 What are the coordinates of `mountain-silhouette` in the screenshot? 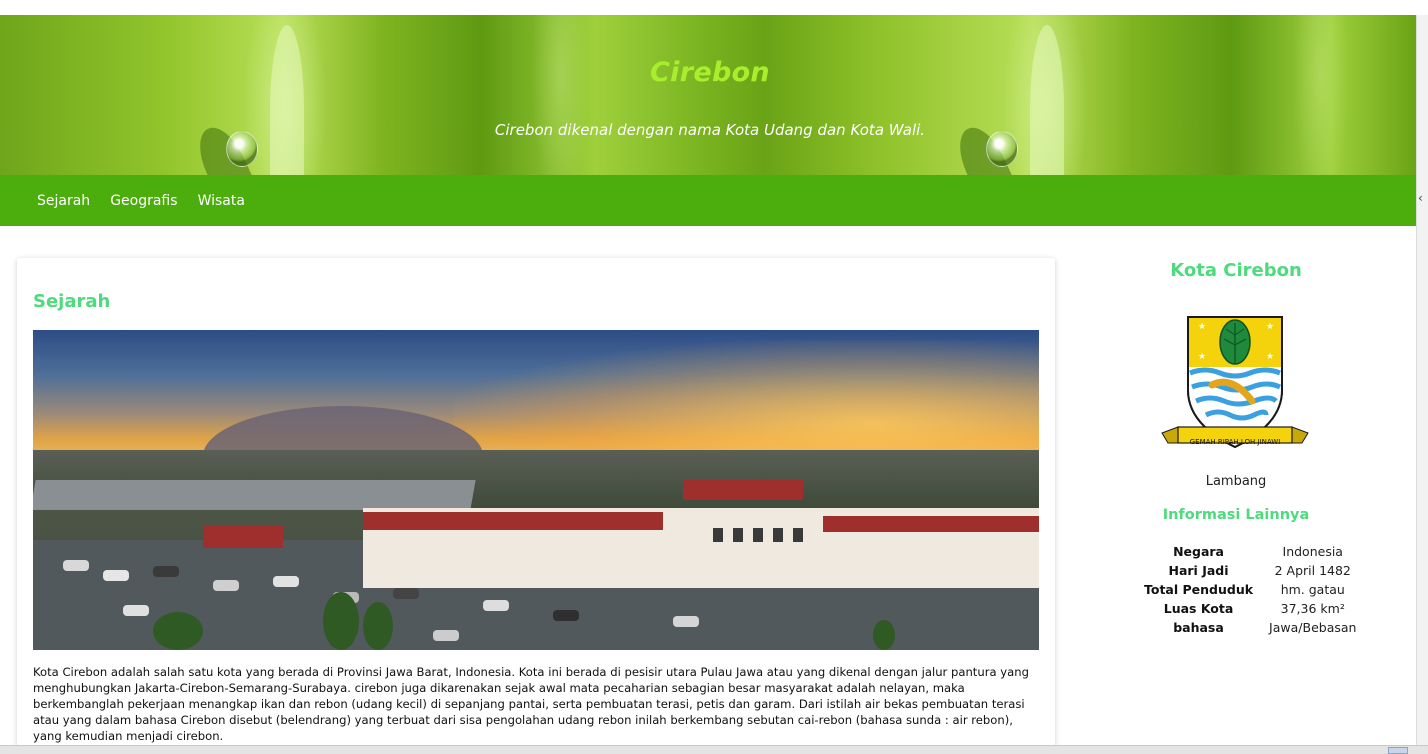 It's located at (343, 431).